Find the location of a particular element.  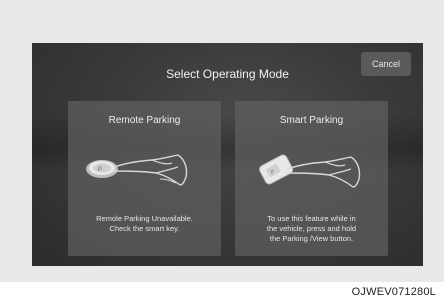

smart-parking-title: Smart Parking is located at coordinates (311, 120).